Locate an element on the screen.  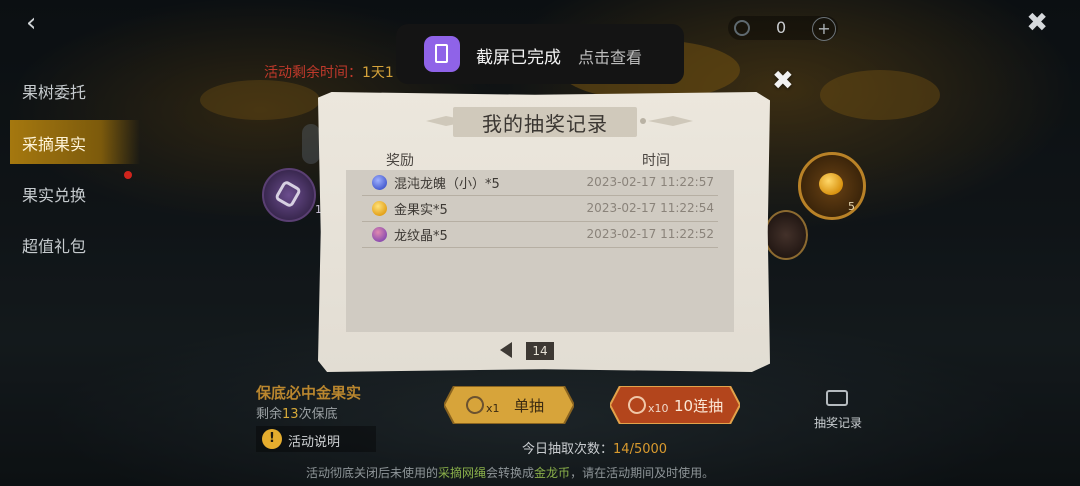
reward-name: 混沌龙魄（小）*5 is located at coordinates (447, 184).